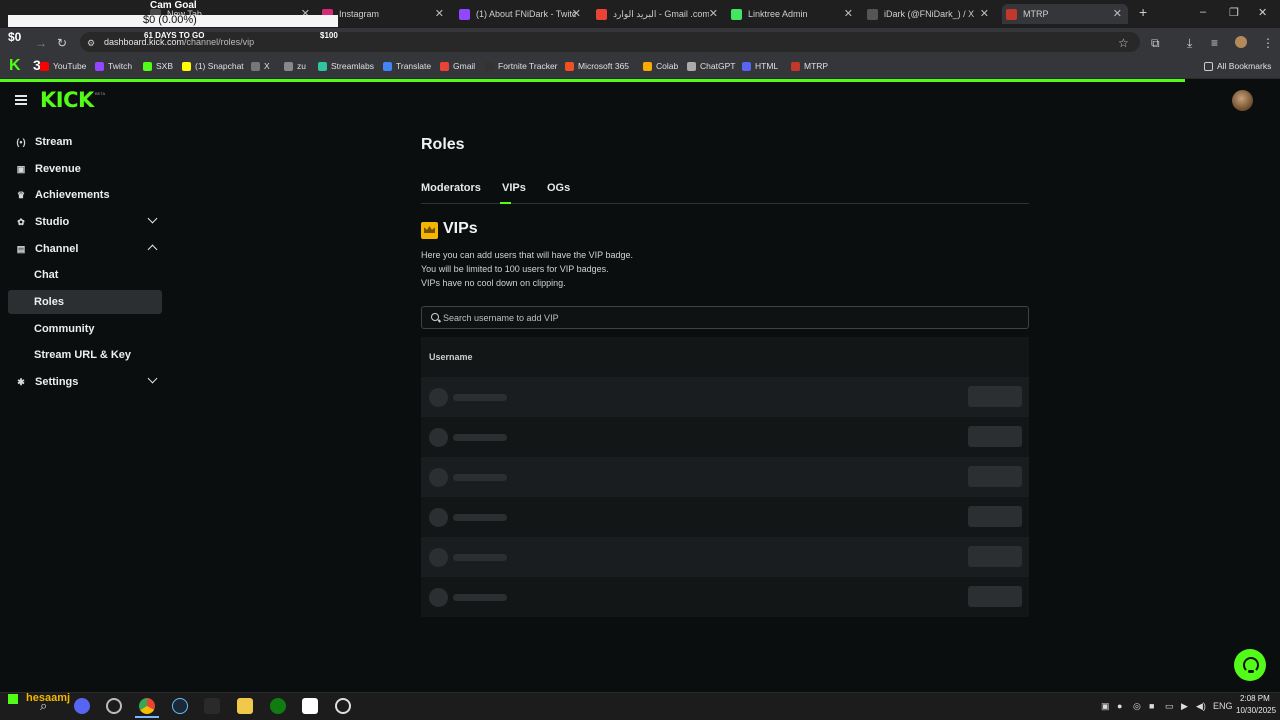 The image size is (1280, 720). What do you see at coordinates (928, 14) in the screenshot?
I see `browser-tab: iDark (@FNiDark_) / X ✕` at bounding box center [928, 14].